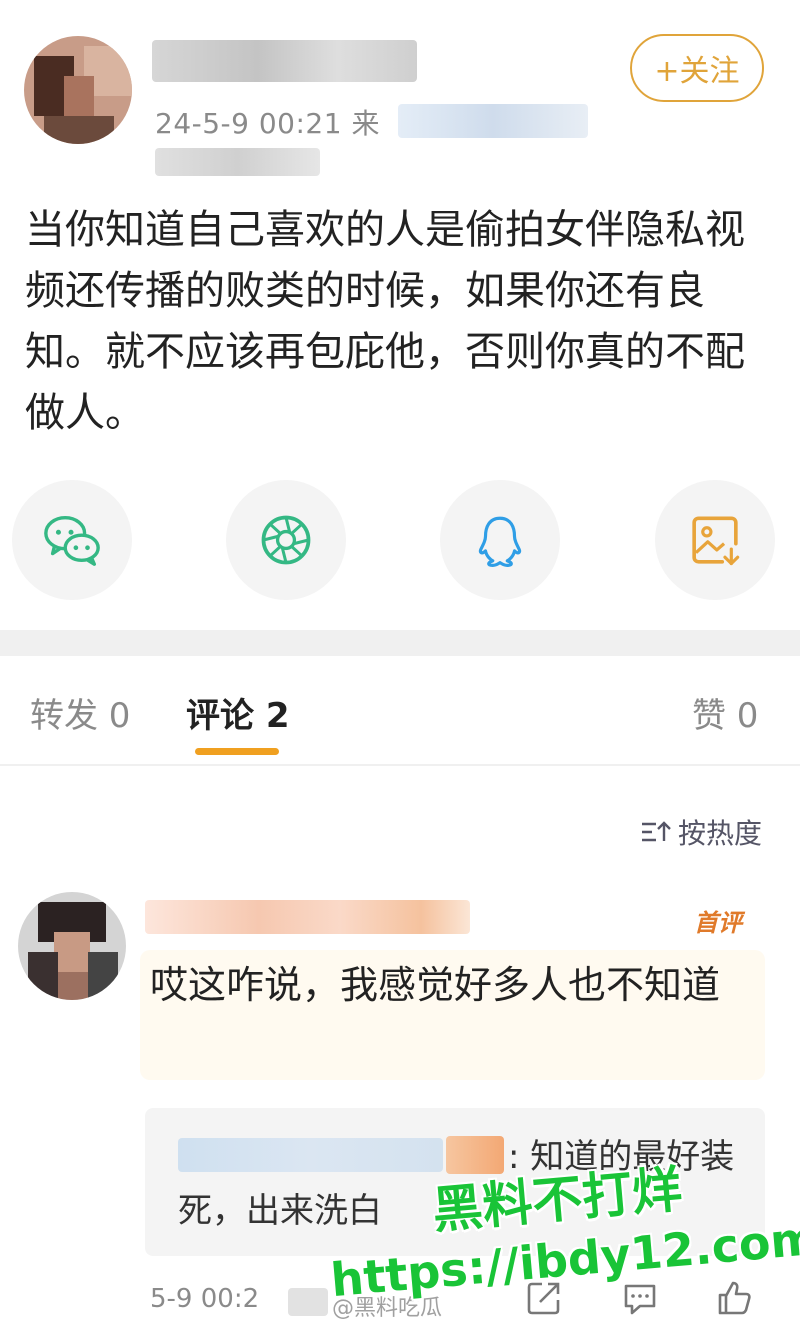 This screenshot has height=1326, width=800. What do you see at coordinates (237, 162) in the screenshot?
I see `post-location-redacted` at bounding box center [237, 162].